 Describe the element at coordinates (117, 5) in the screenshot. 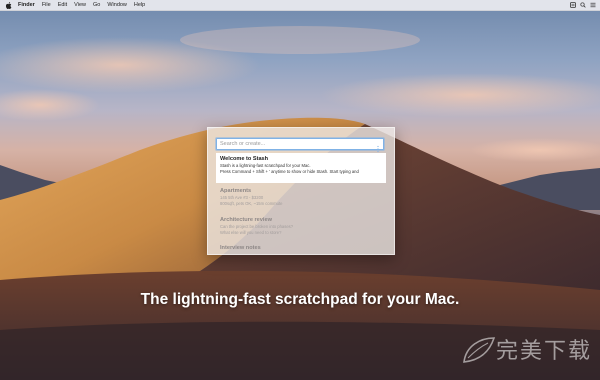

I see `menu-window: Window` at that location.